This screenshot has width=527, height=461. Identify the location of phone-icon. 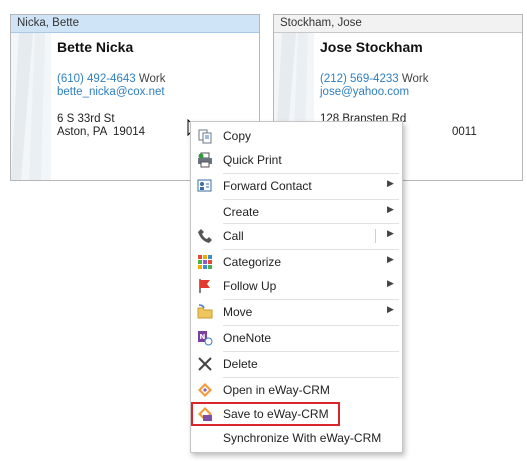
(205, 236).